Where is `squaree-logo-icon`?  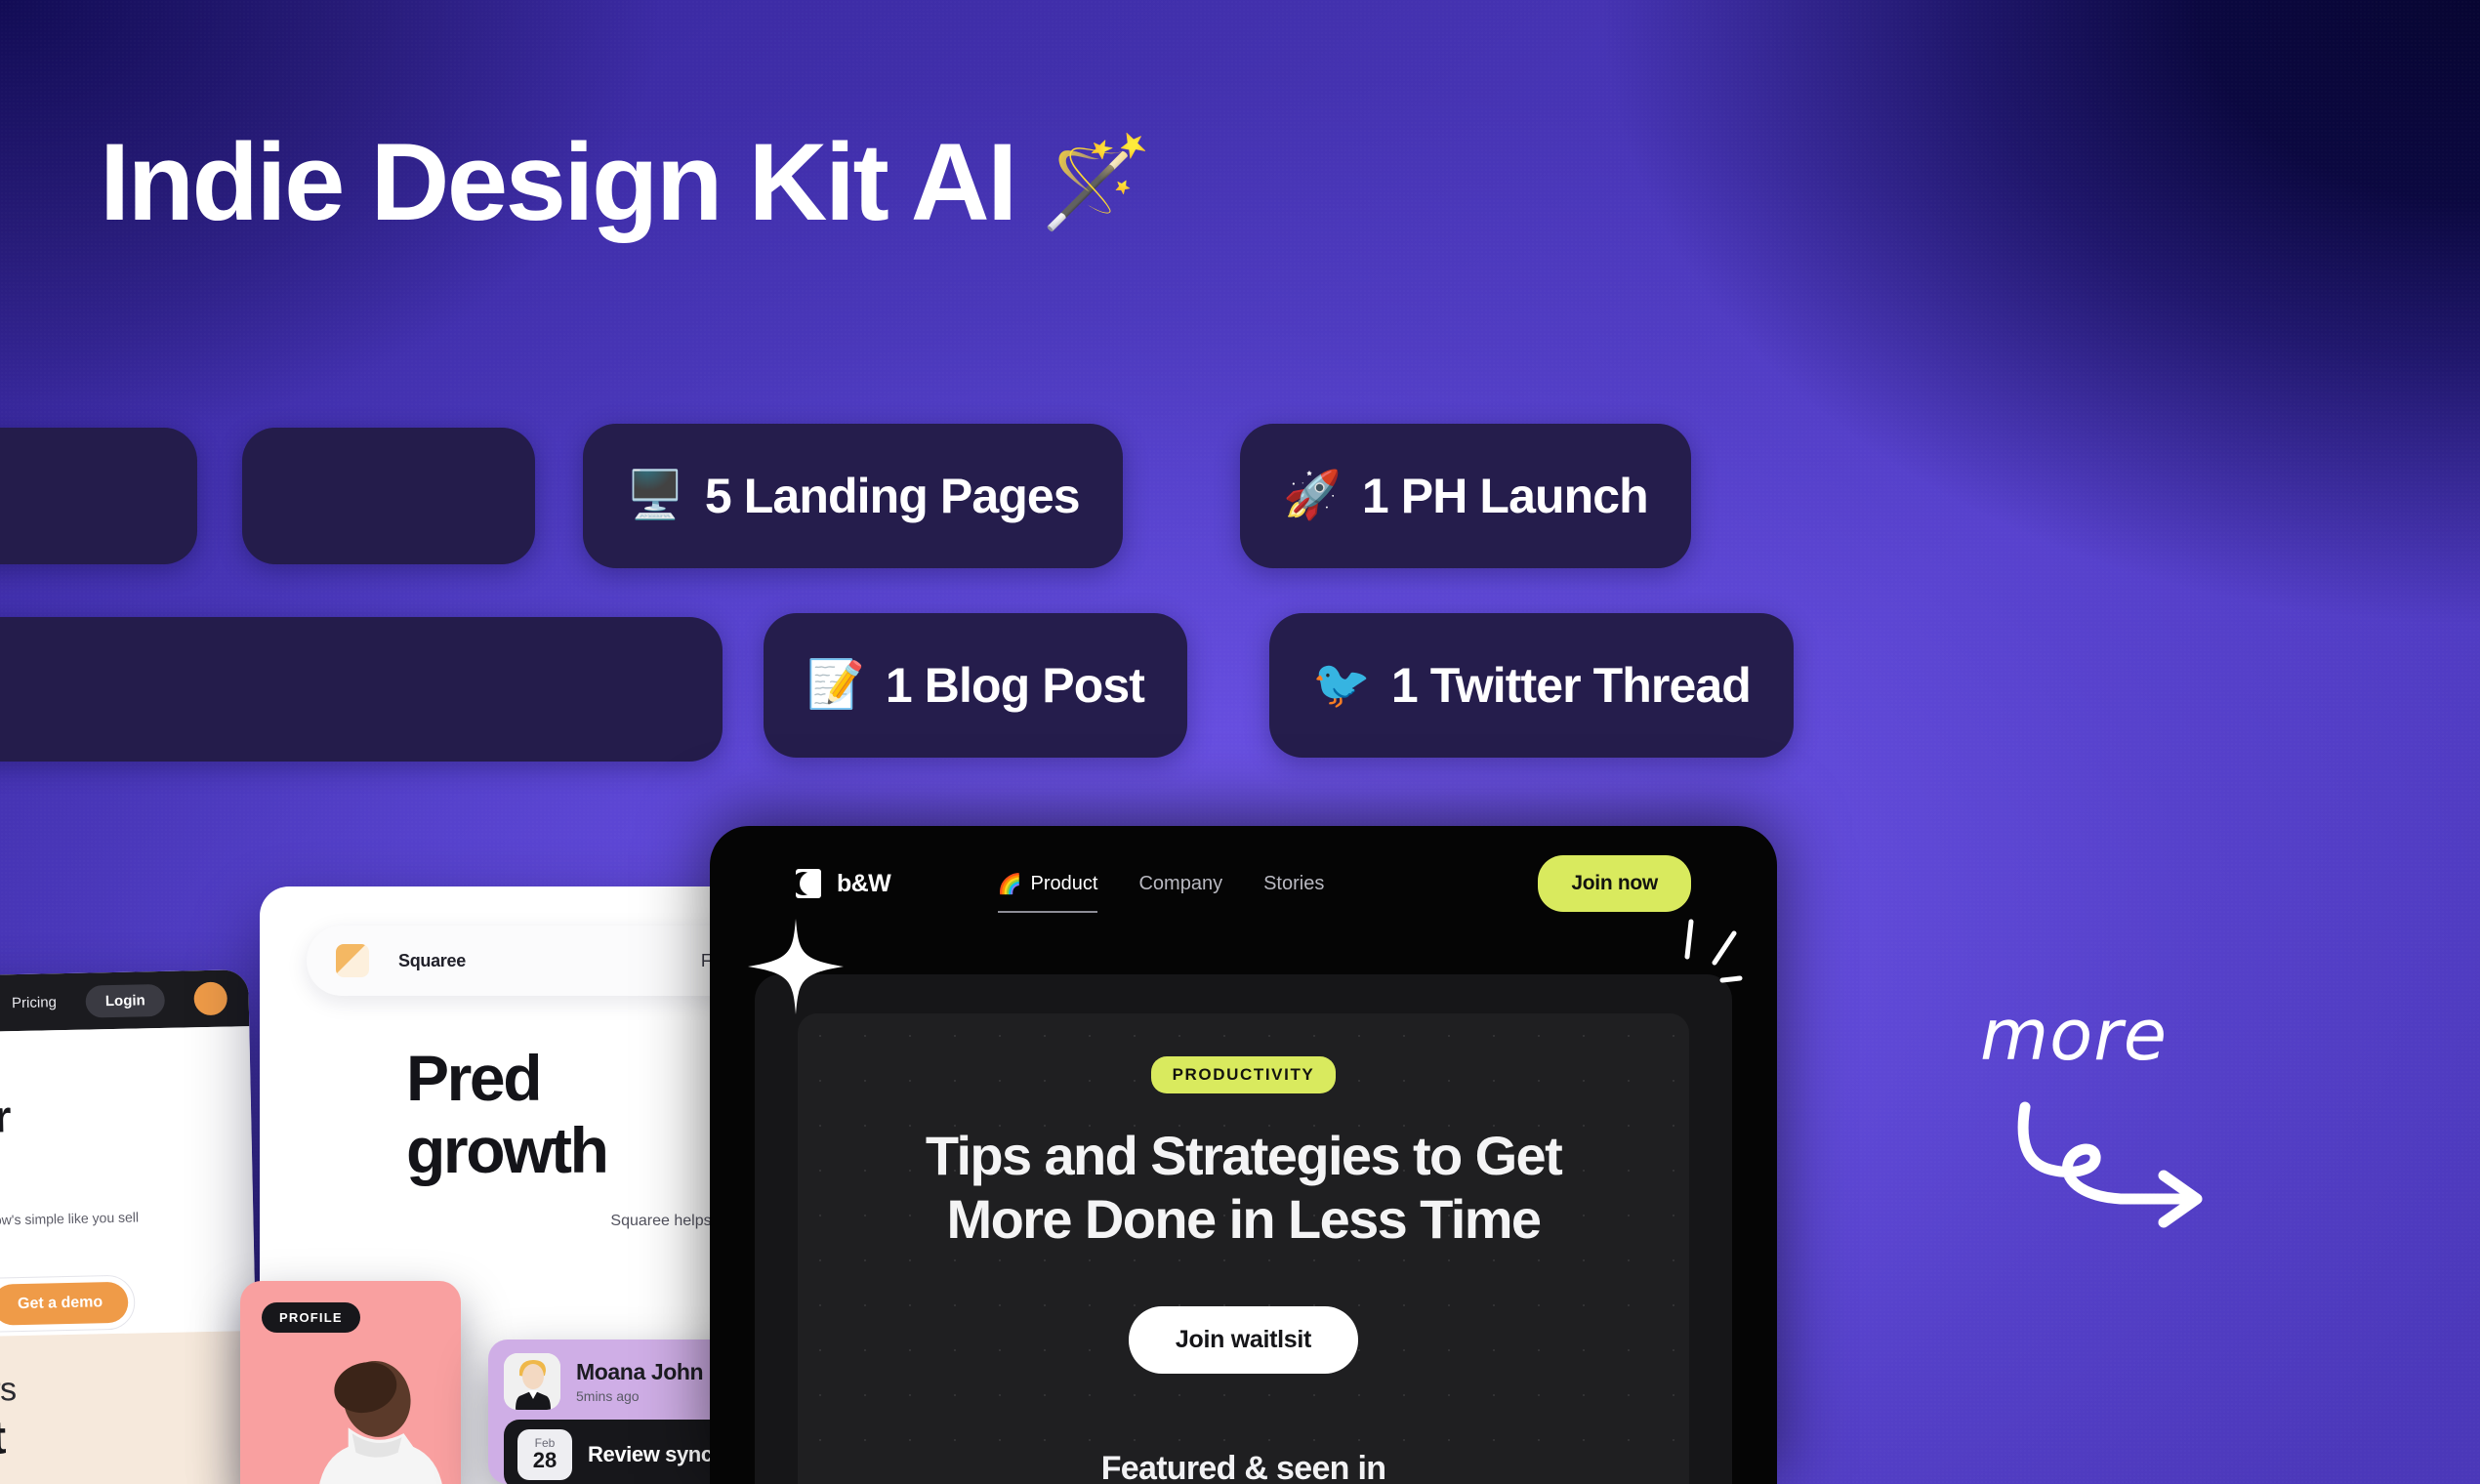 squaree-logo-icon is located at coordinates (352, 961).